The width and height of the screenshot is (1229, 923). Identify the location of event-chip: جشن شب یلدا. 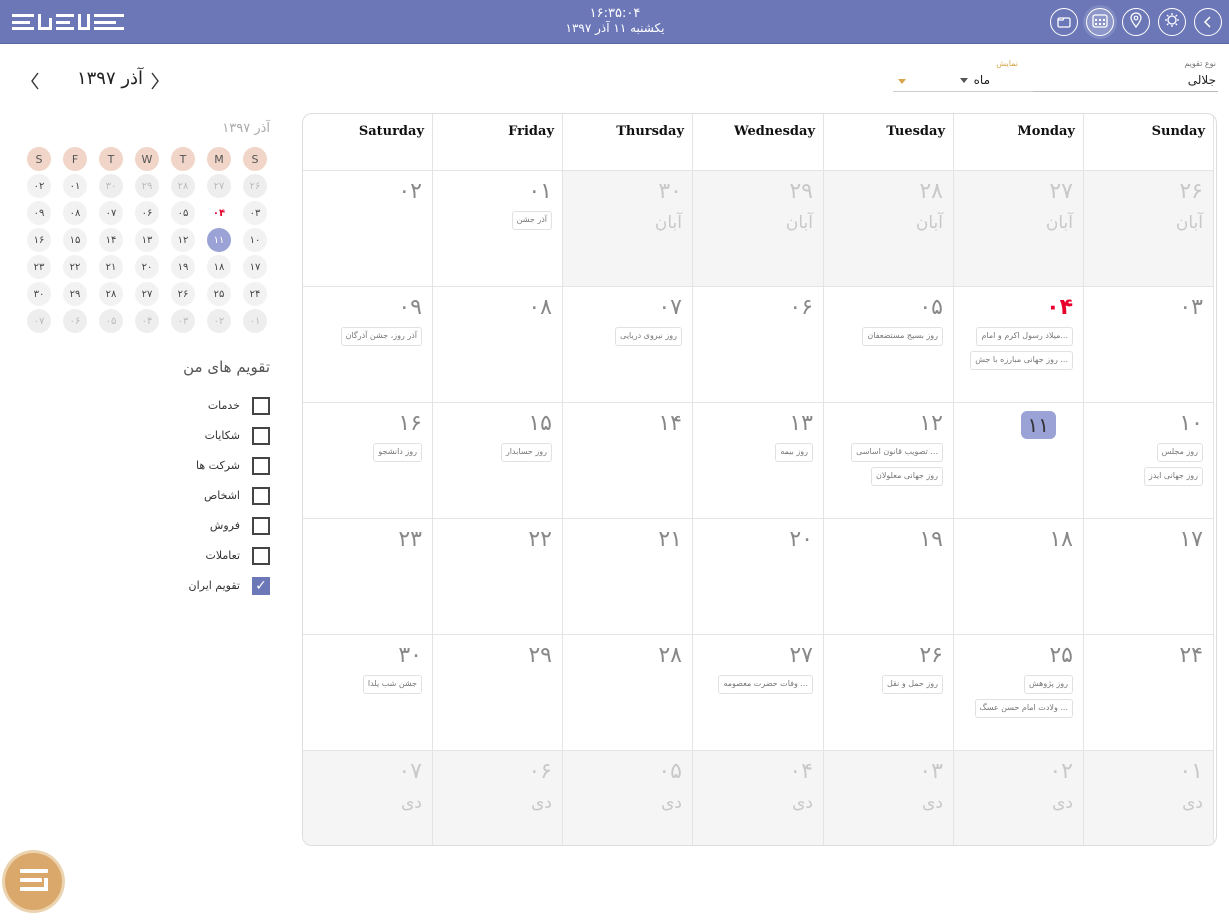
(392, 684).